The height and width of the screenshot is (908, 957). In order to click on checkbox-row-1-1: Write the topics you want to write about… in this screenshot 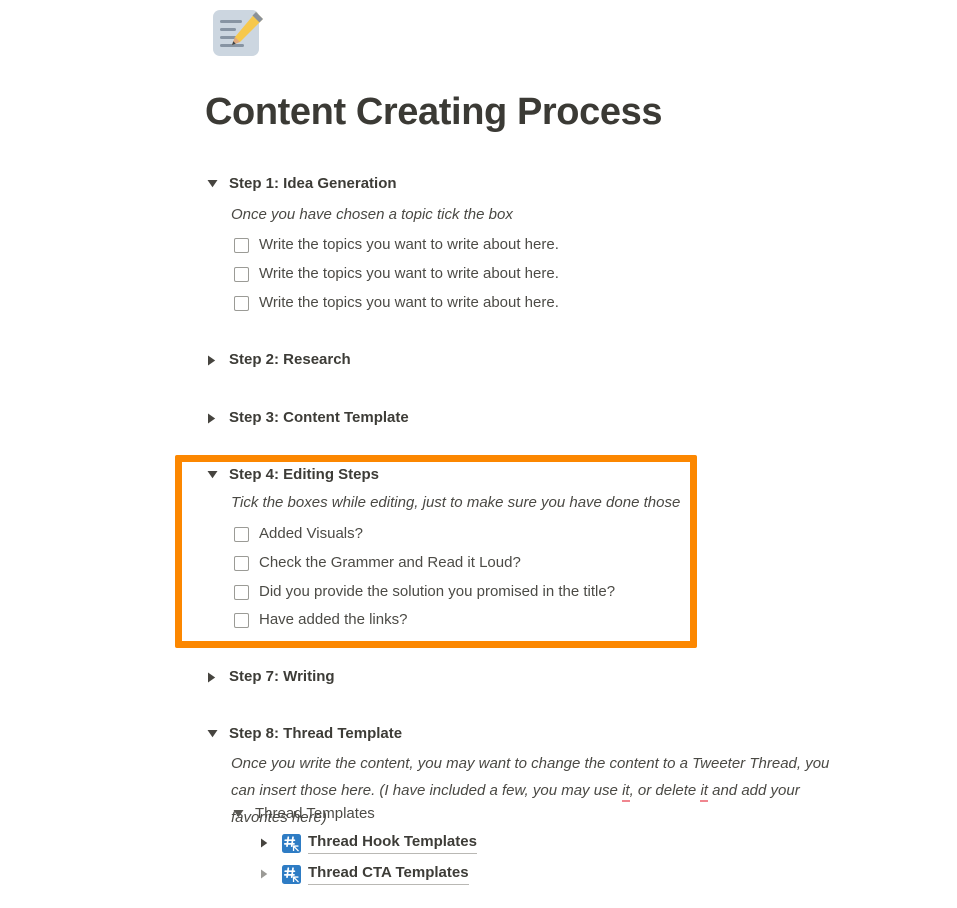, I will do `click(396, 245)`.